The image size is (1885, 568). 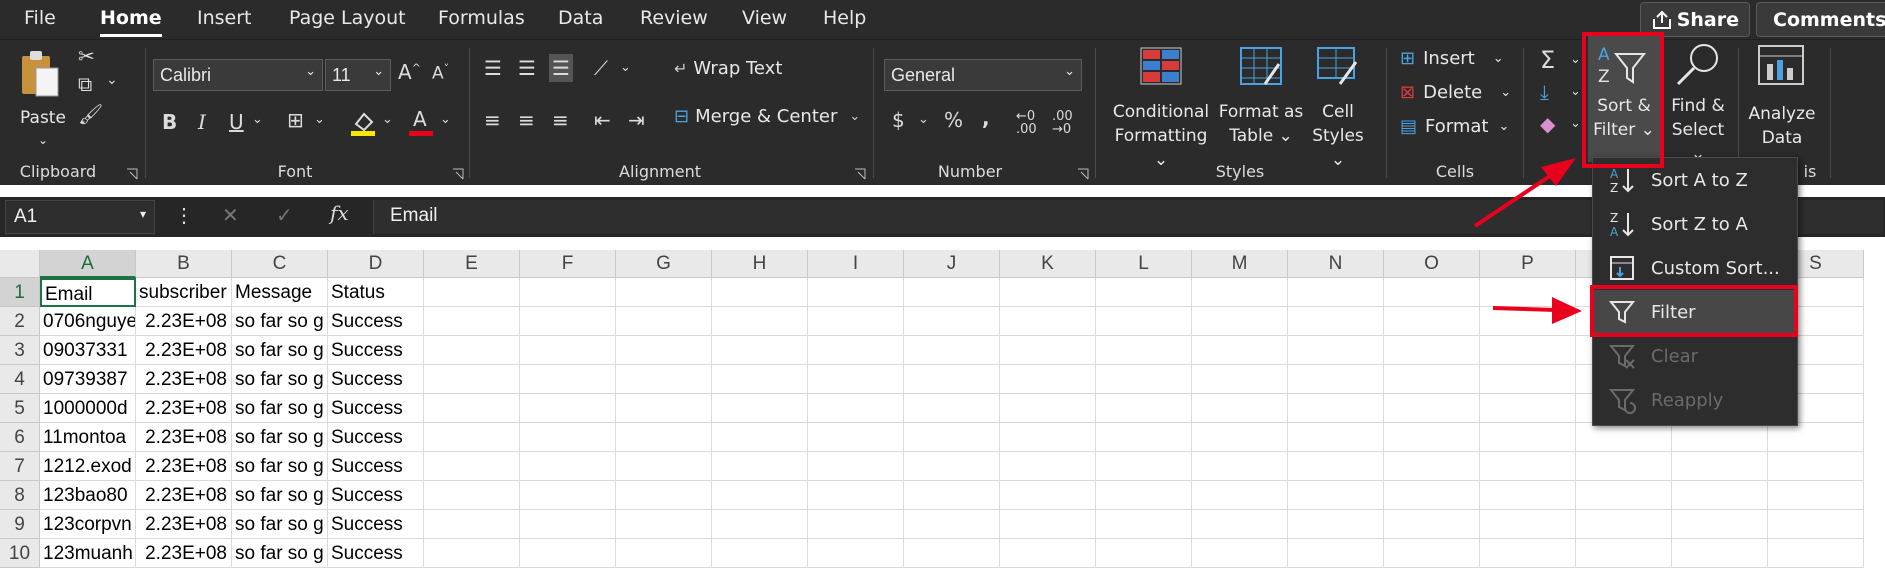 What do you see at coordinates (1452, 58) in the screenshot?
I see `insert-cells-button: ⊞ Insert ⌄` at bounding box center [1452, 58].